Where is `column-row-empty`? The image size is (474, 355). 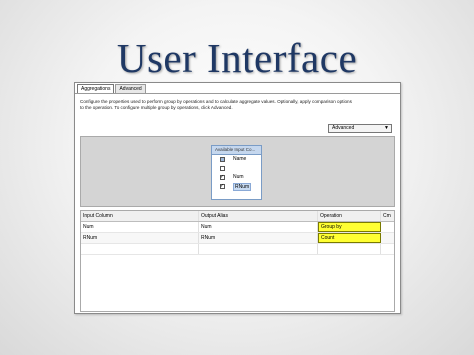 column-row-empty is located at coordinates (236, 168).